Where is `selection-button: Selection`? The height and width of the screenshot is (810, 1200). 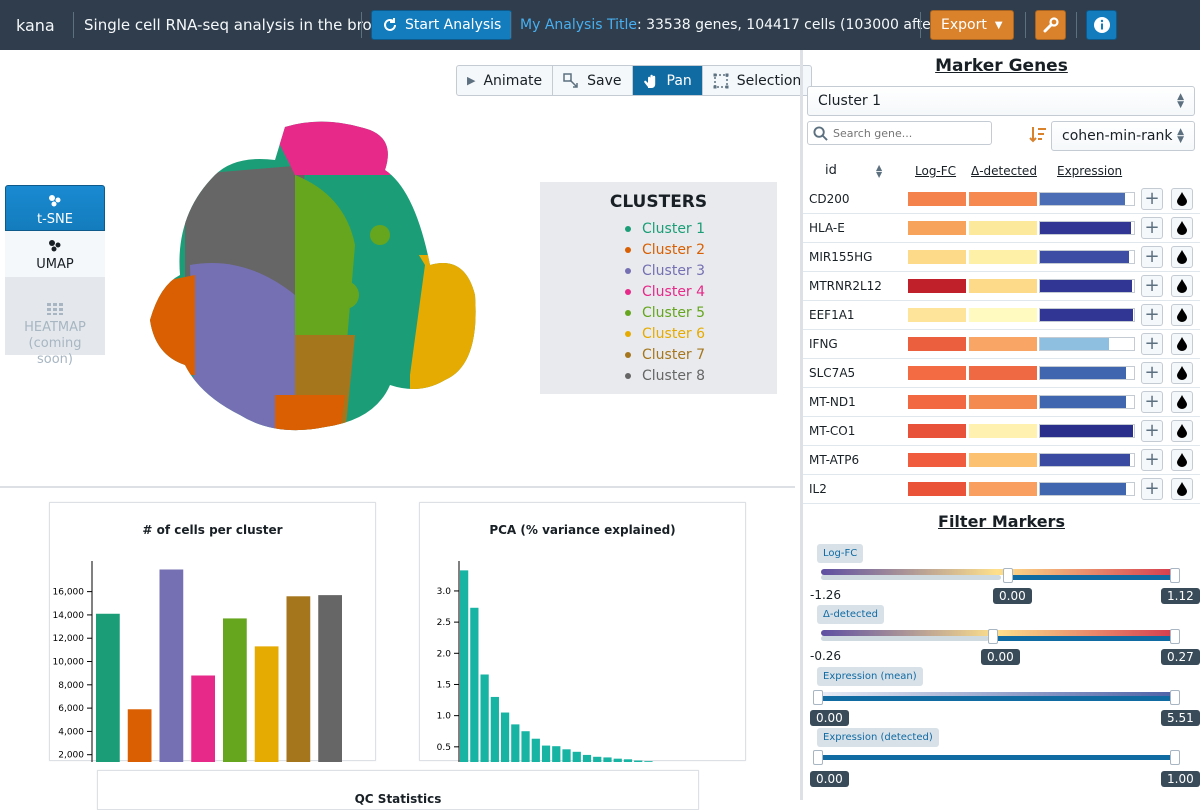 selection-button: Selection is located at coordinates (757, 80).